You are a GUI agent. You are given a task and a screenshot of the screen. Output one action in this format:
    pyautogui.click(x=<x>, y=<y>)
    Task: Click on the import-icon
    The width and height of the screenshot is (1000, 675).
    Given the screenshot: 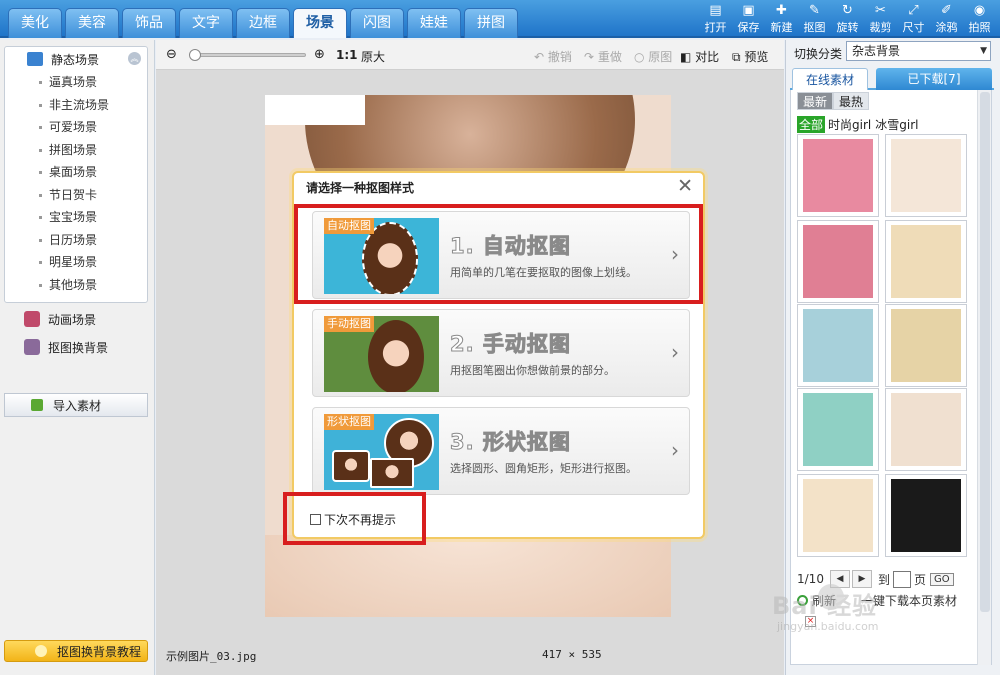 What is the action you would take?
    pyautogui.click(x=37, y=405)
    